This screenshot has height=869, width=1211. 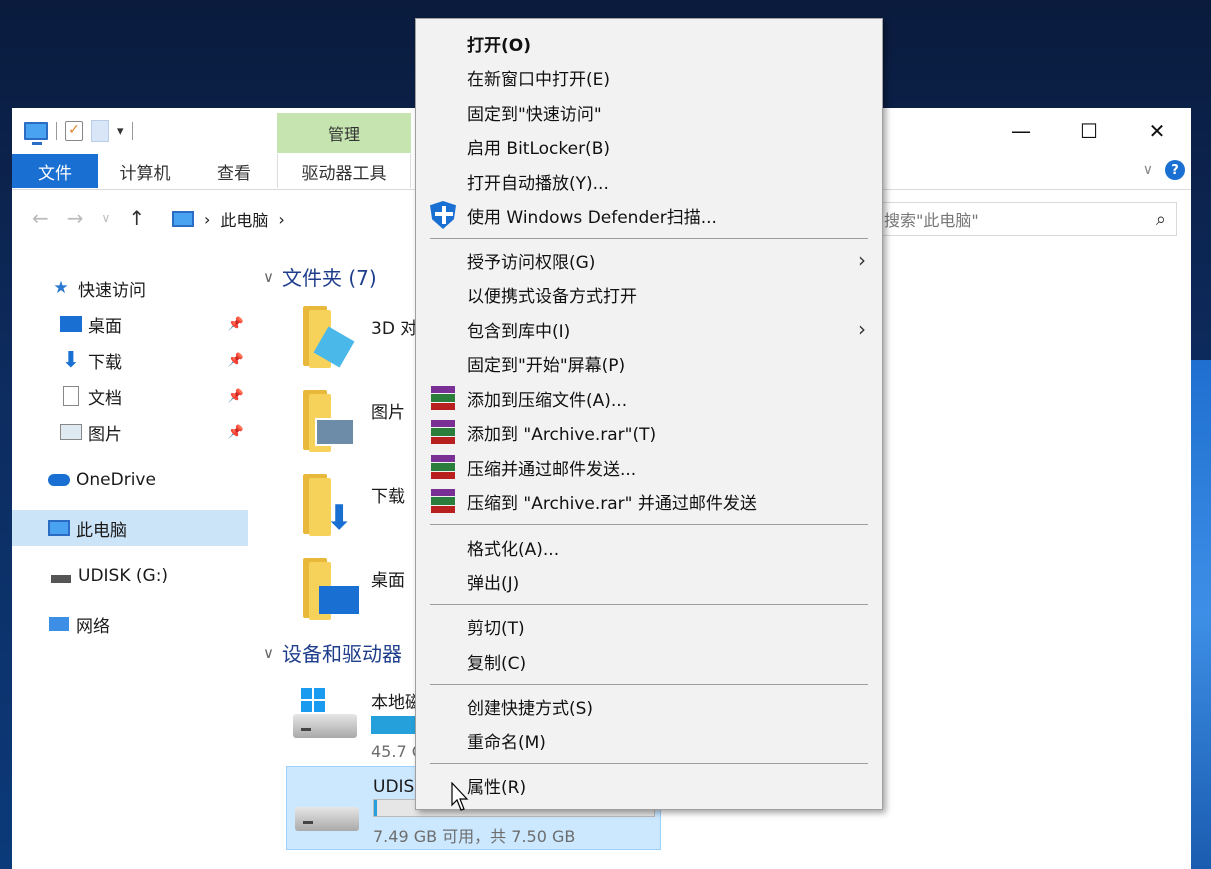 What do you see at coordinates (649, 626) in the screenshot?
I see `menu-item-cut: 剪切(T)` at bounding box center [649, 626].